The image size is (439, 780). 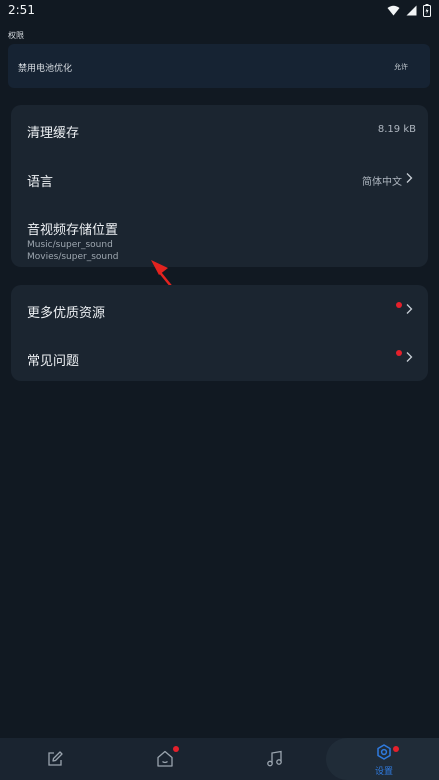 I want to click on home-badge-dot, so click(x=176, y=749).